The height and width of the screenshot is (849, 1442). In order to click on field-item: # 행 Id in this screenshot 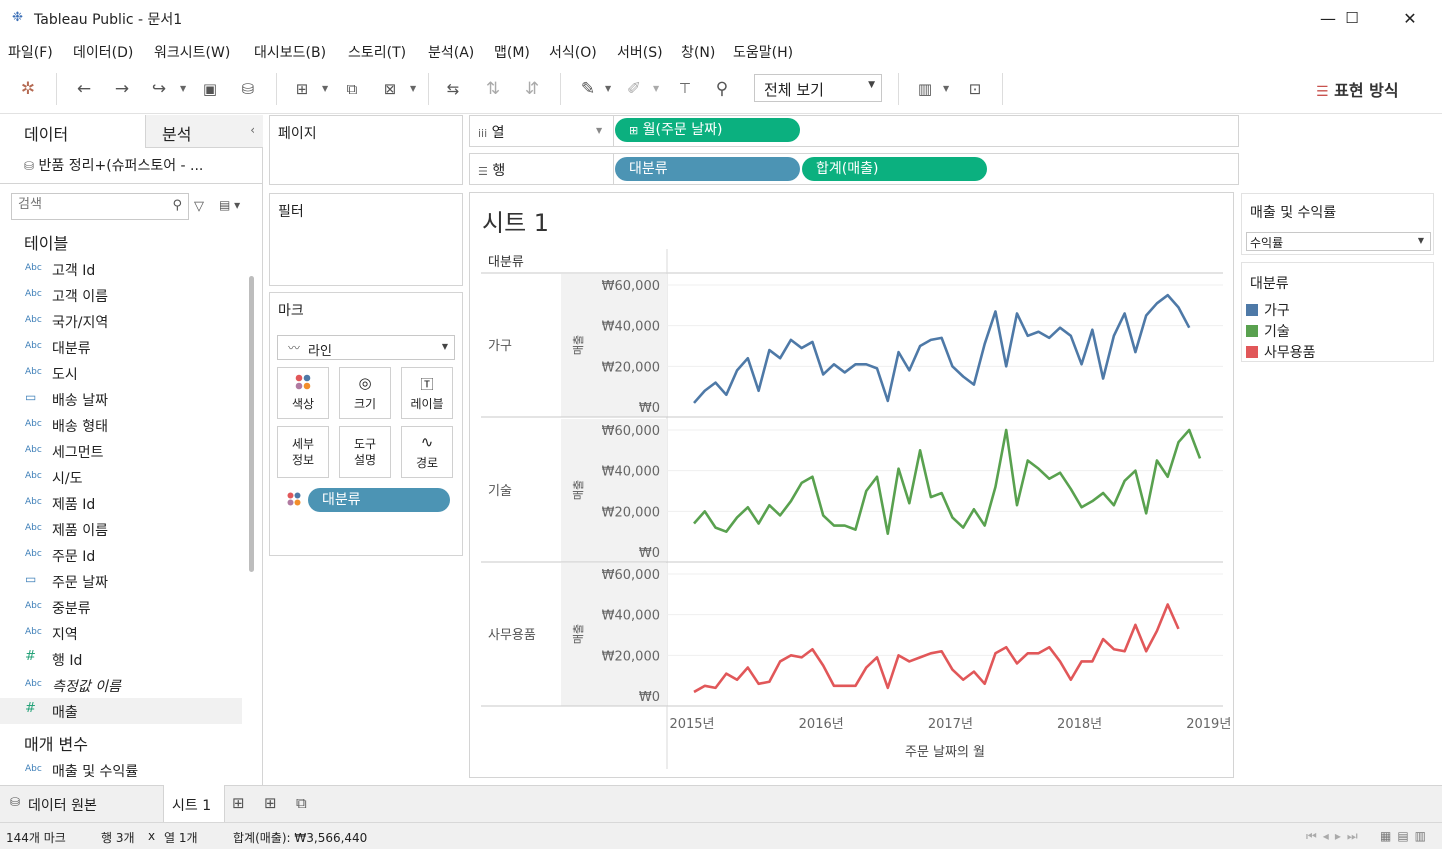, I will do `click(121, 659)`.